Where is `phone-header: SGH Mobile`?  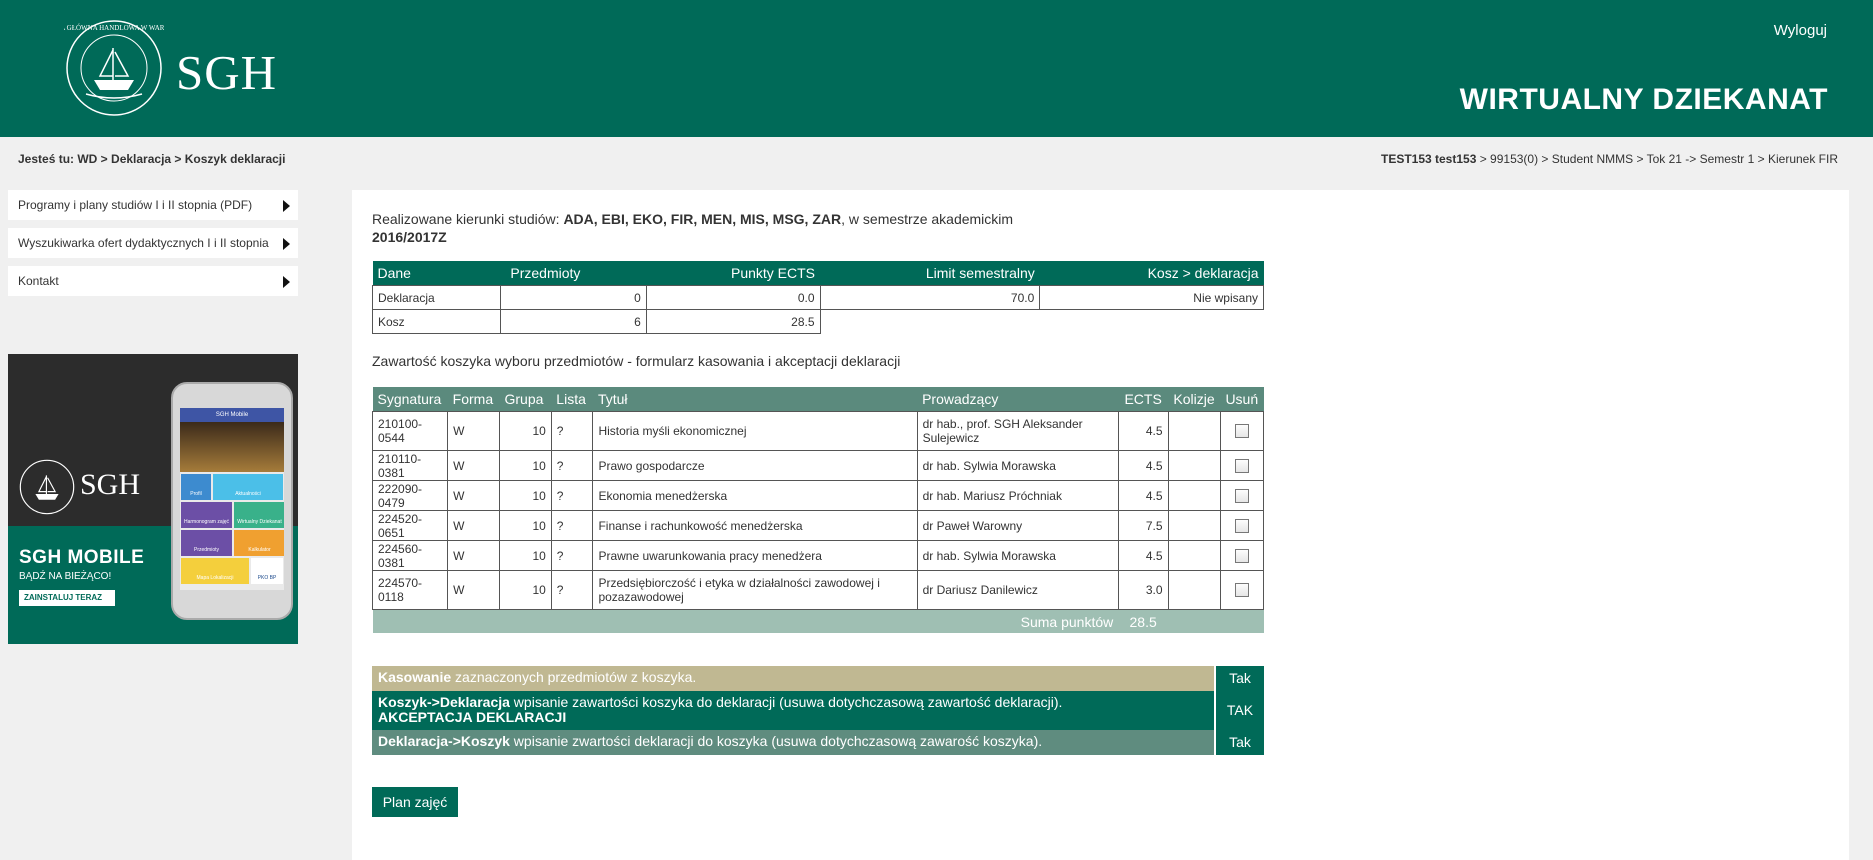 phone-header: SGH Mobile is located at coordinates (232, 415).